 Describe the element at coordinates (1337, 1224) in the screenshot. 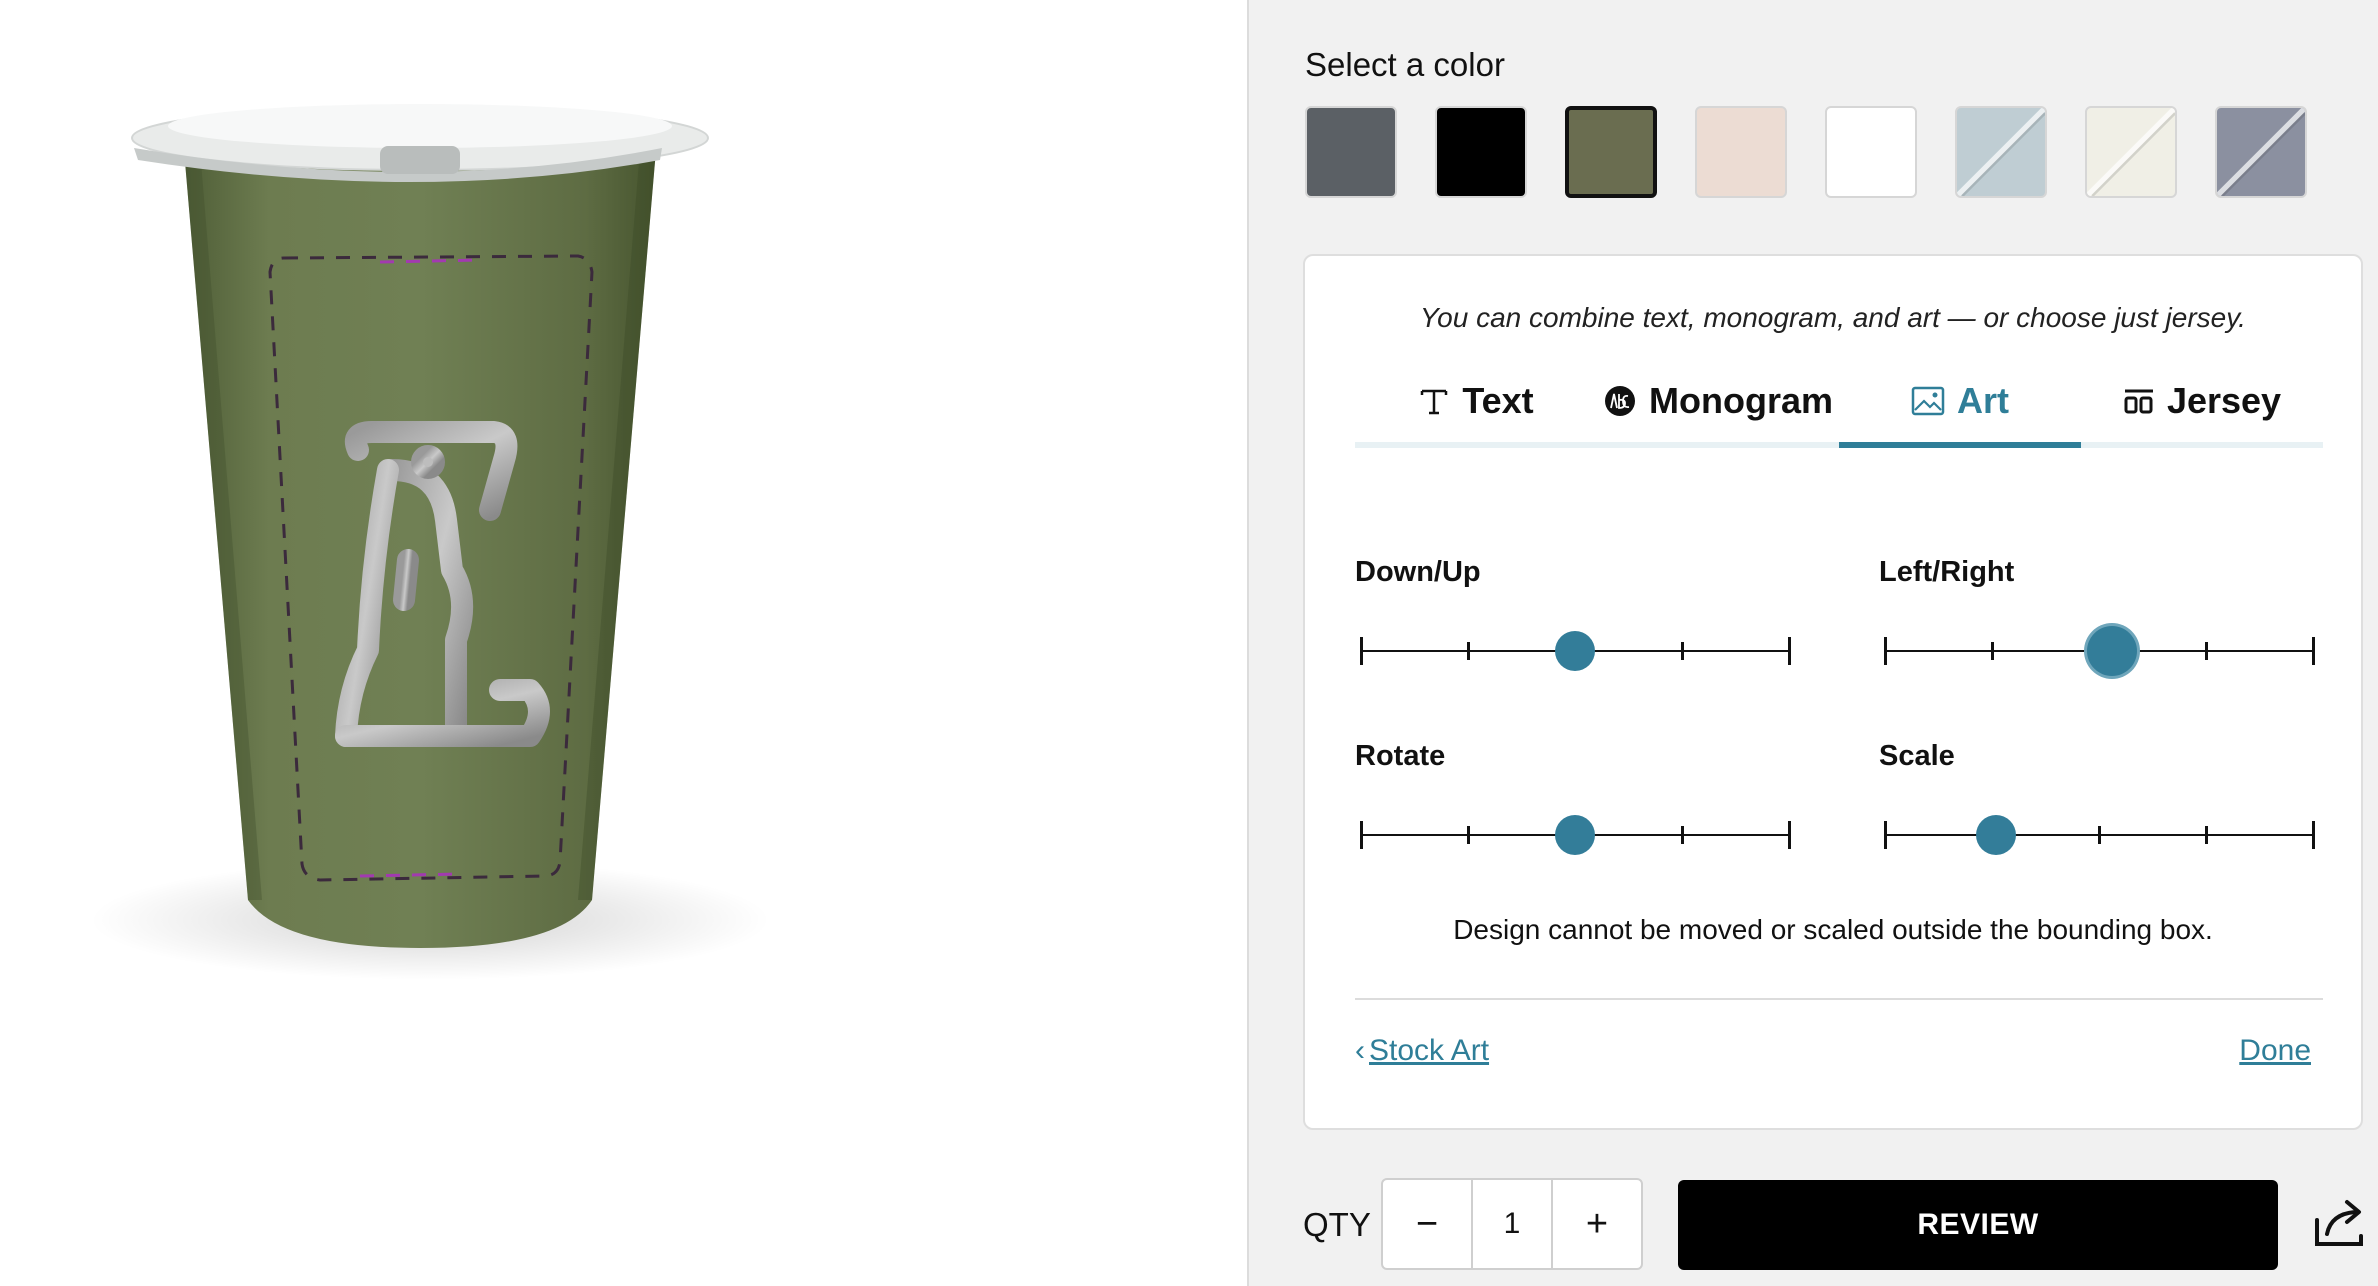

I see `qty-label: QTY` at that location.